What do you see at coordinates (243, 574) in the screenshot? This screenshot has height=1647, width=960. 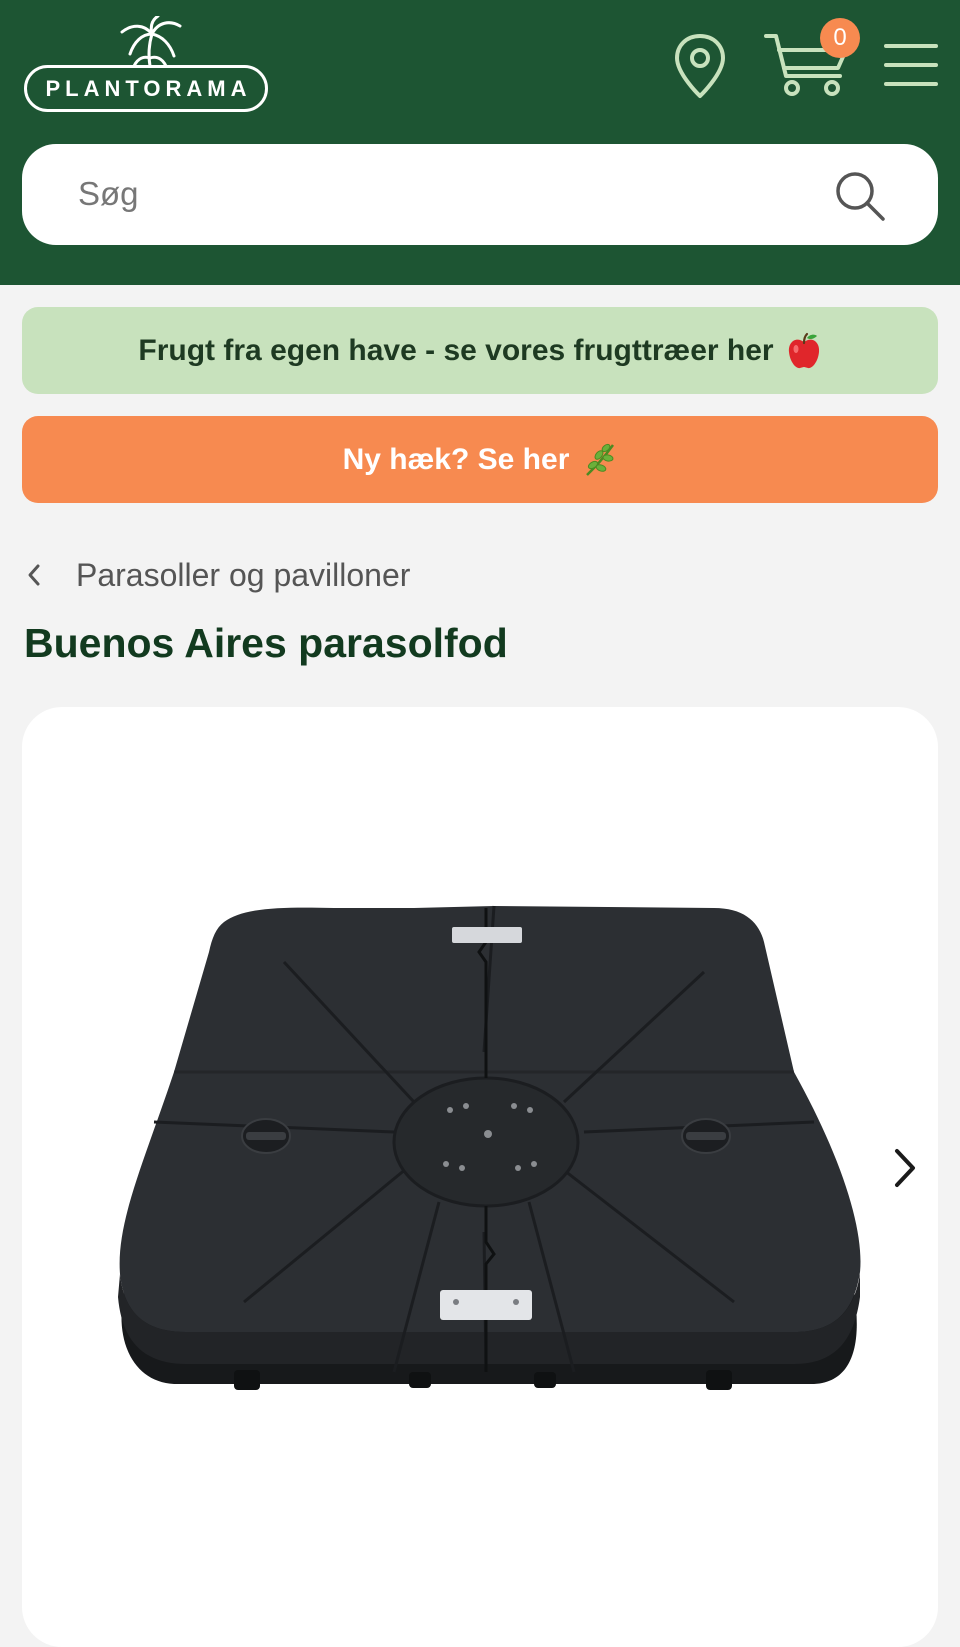 I see `breadcrumb-label: Parasoller og pavilloner` at bounding box center [243, 574].